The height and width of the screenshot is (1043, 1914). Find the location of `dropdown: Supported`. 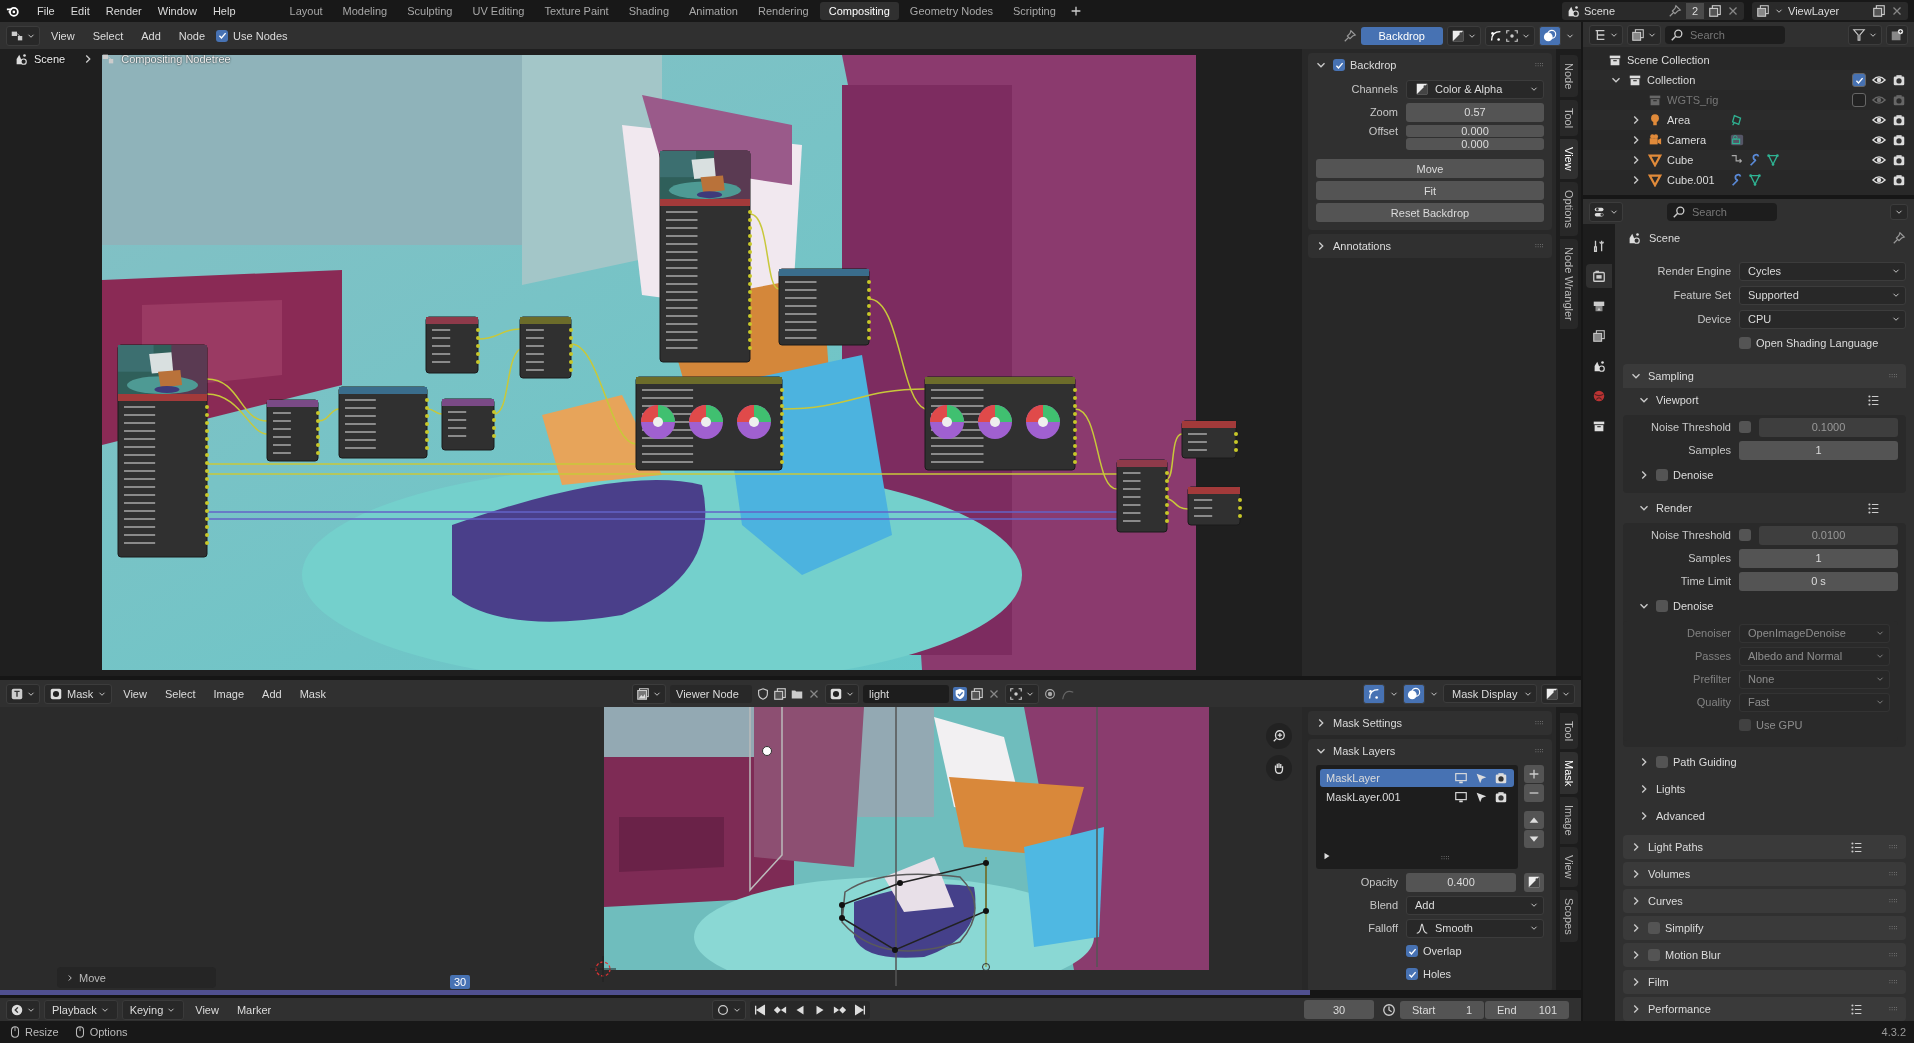

dropdown: Supported is located at coordinates (1822, 295).